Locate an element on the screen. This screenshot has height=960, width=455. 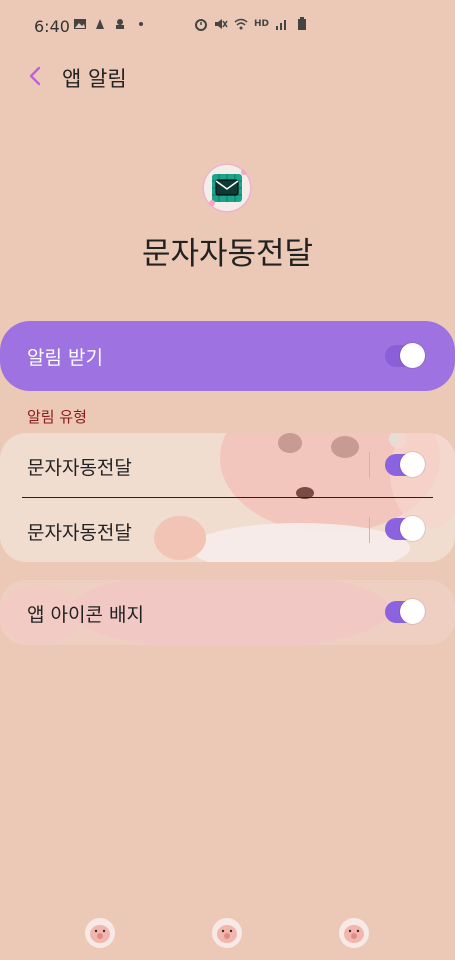
back-button is located at coordinates (354, 933).